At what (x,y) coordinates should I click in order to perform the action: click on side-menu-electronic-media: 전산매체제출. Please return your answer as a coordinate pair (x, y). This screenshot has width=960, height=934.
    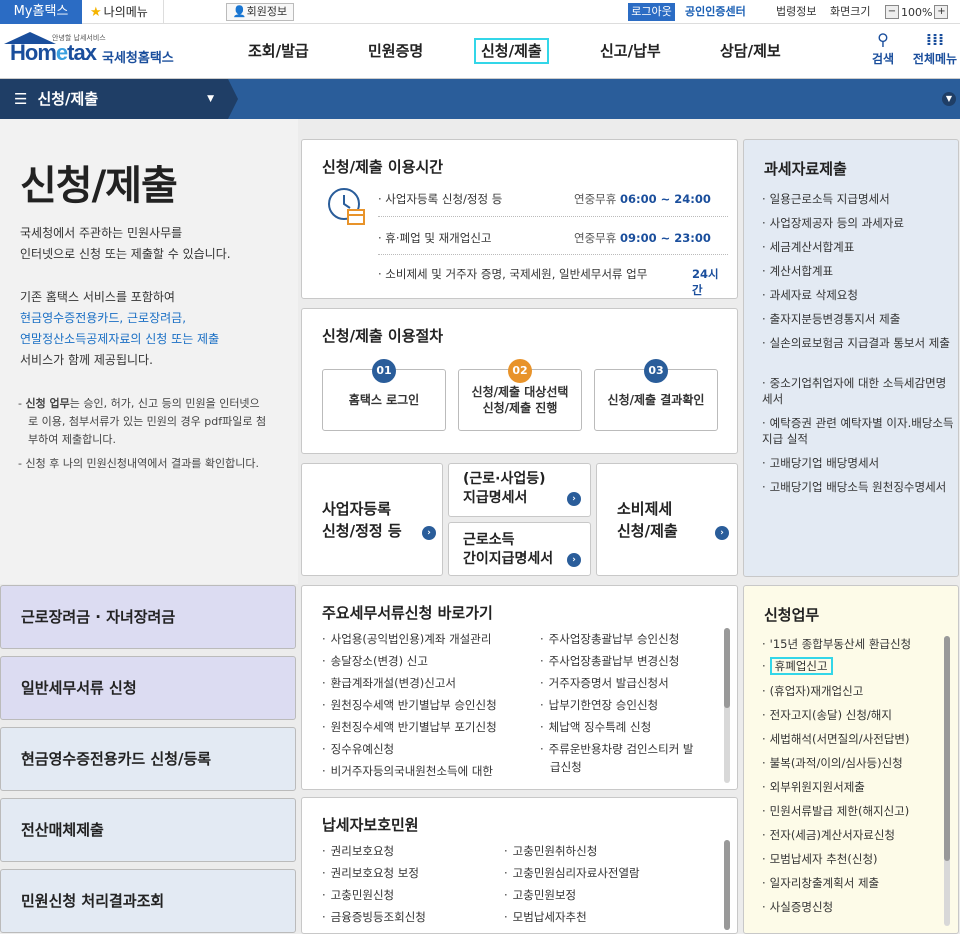
    Looking at the image, I should click on (148, 830).